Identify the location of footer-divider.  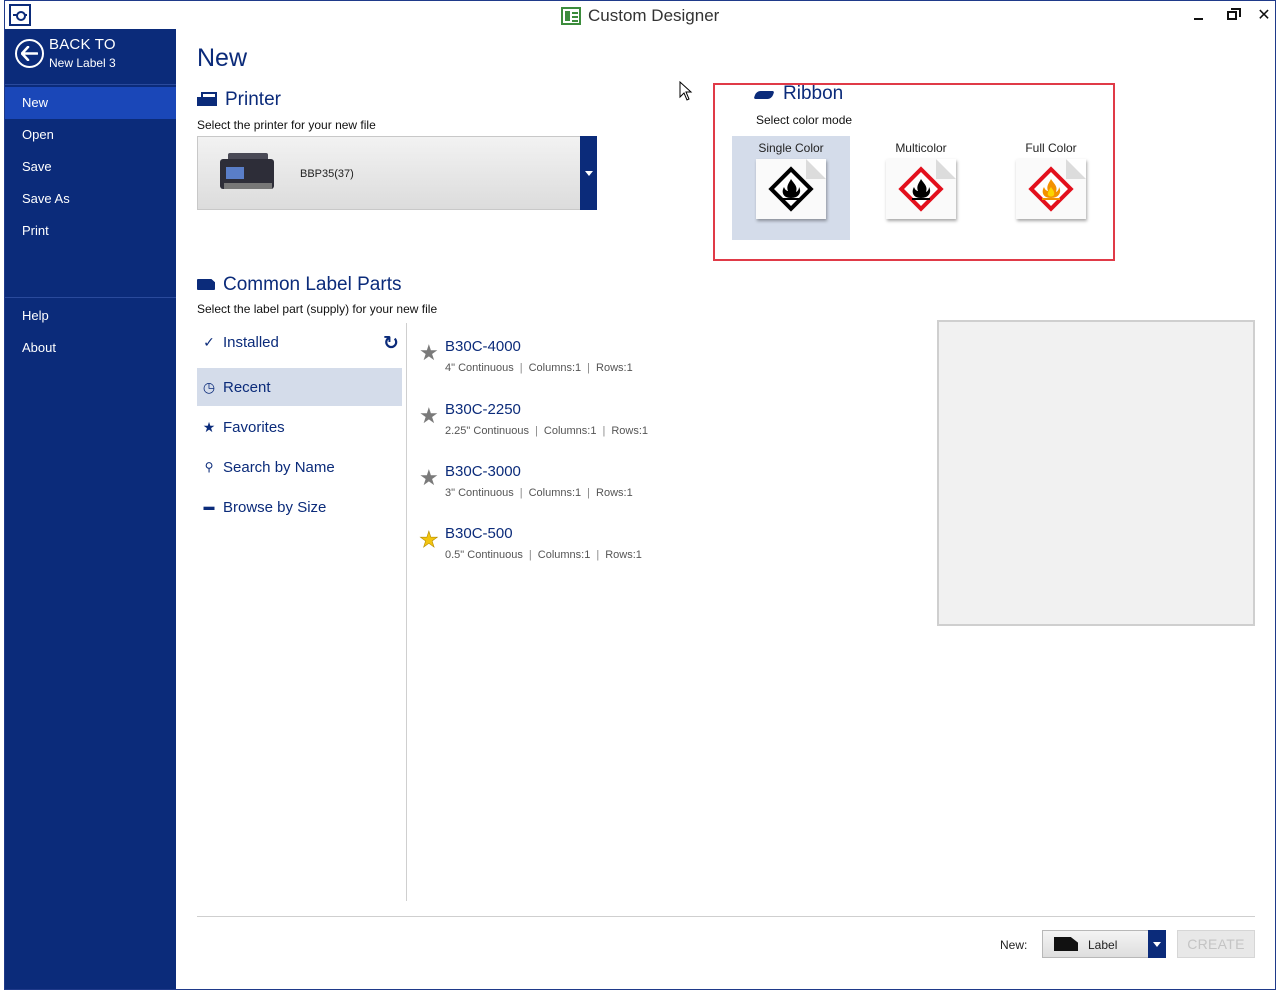
(726, 916).